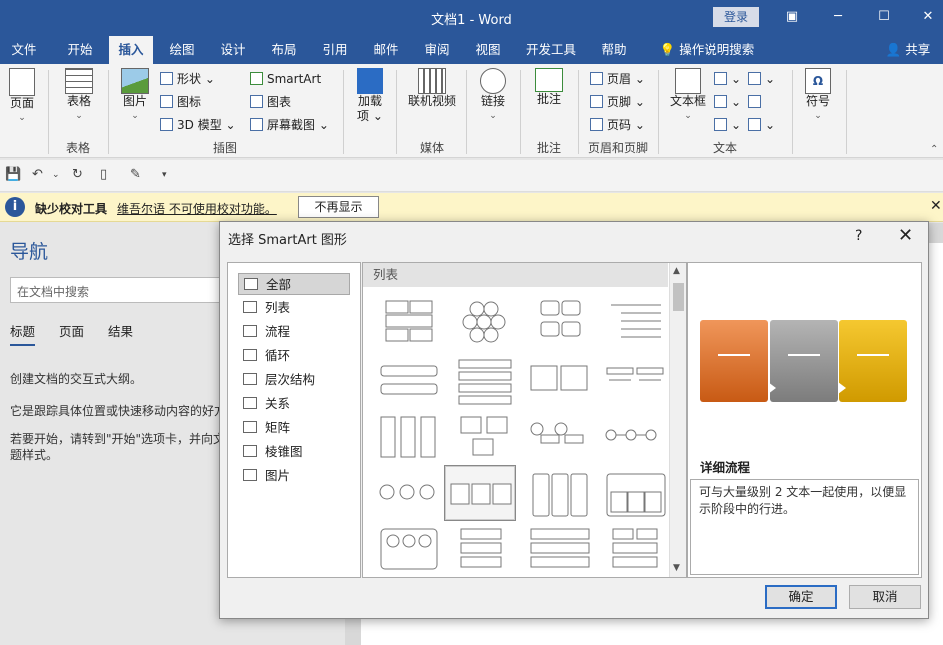  Describe the element at coordinates (294, 380) in the screenshot. I see `category-hierarchy: 层次结构` at that location.